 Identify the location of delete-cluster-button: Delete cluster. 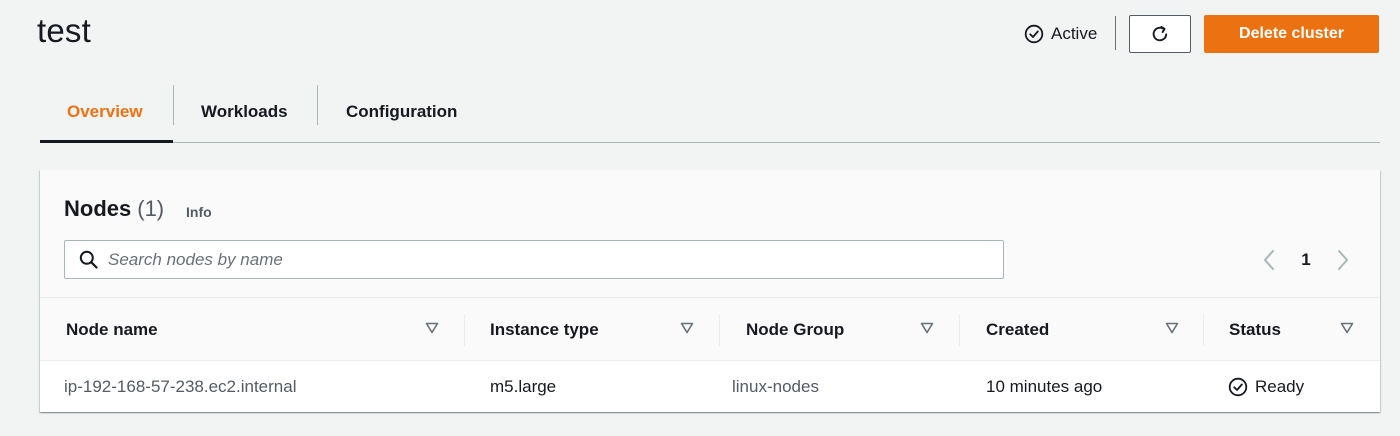
(1291, 34).